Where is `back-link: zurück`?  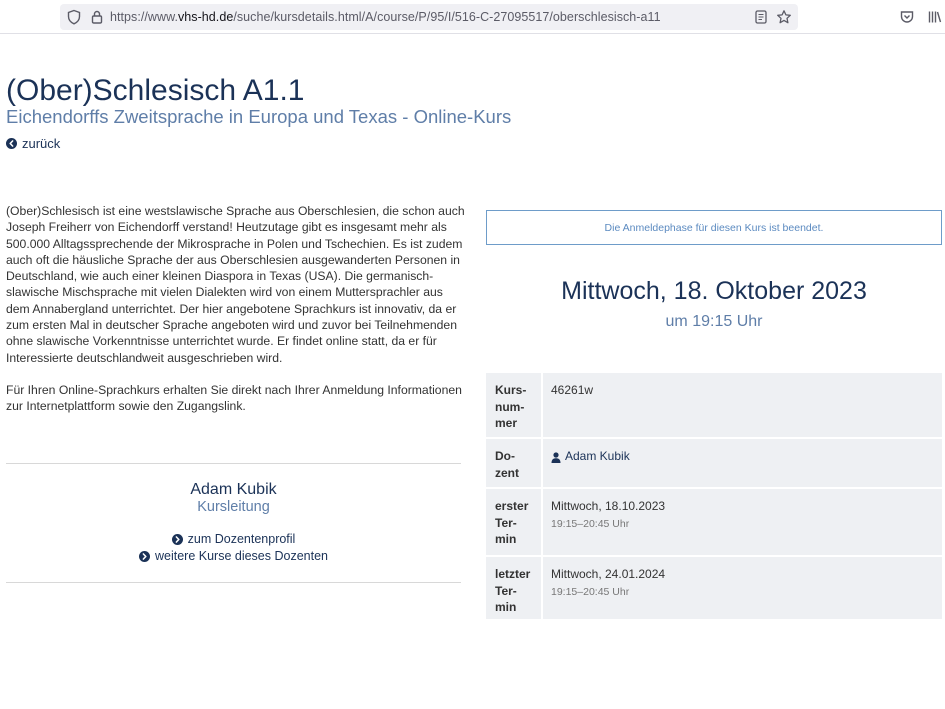 back-link: zurück is located at coordinates (33, 143).